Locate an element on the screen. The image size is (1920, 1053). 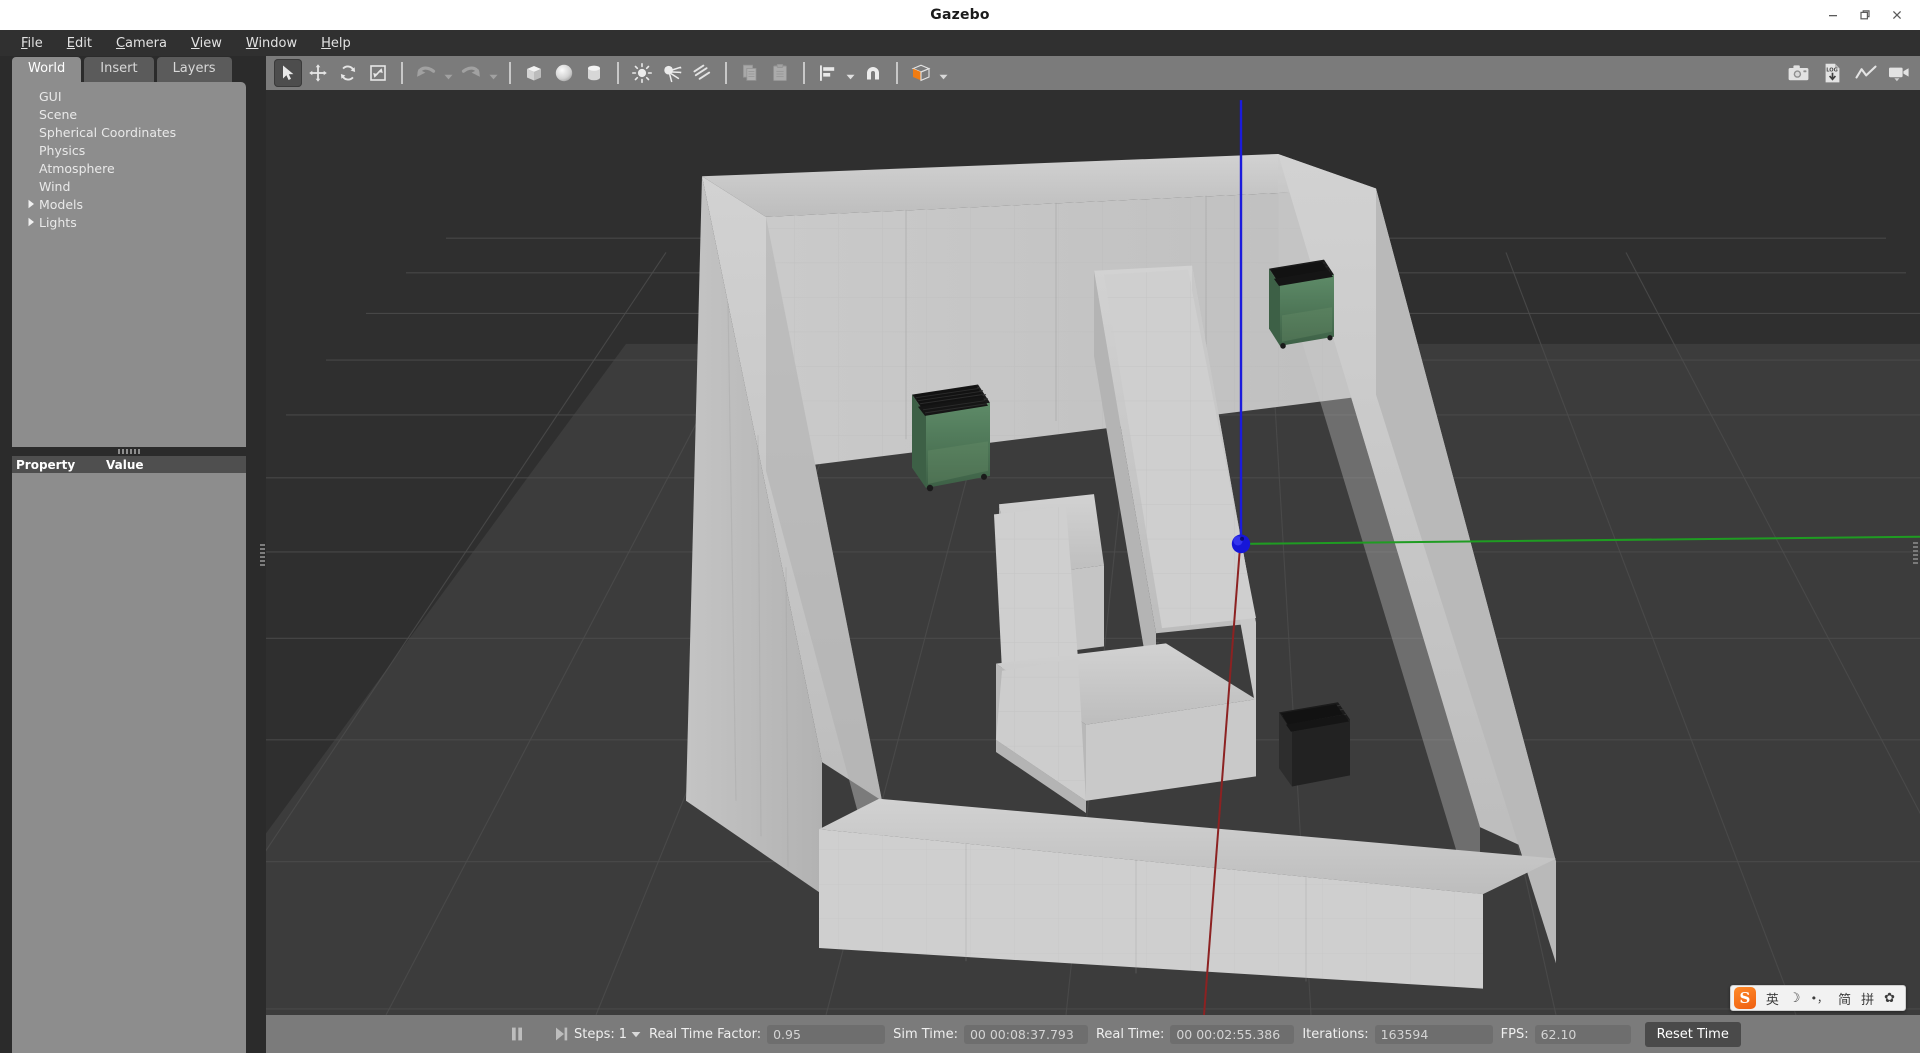
close-button is located at coordinates (1897, 15).